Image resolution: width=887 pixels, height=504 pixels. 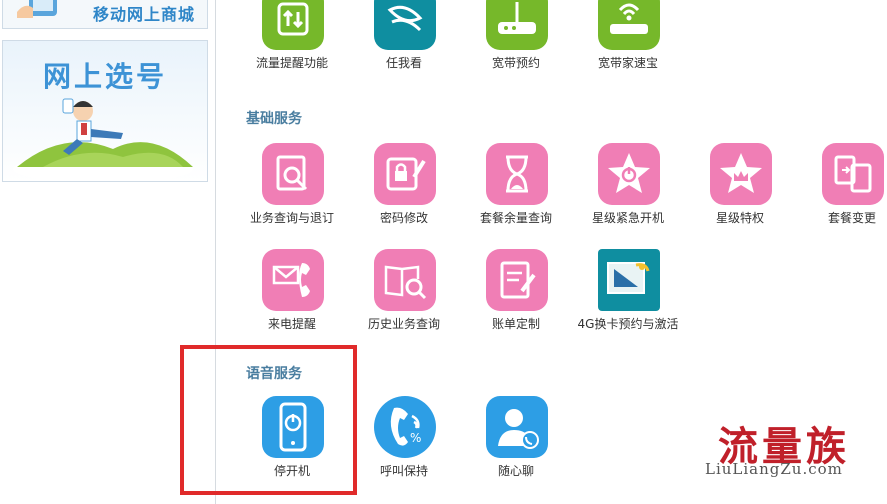 I want to click on star-power-icon, so click(x=629, y=174).